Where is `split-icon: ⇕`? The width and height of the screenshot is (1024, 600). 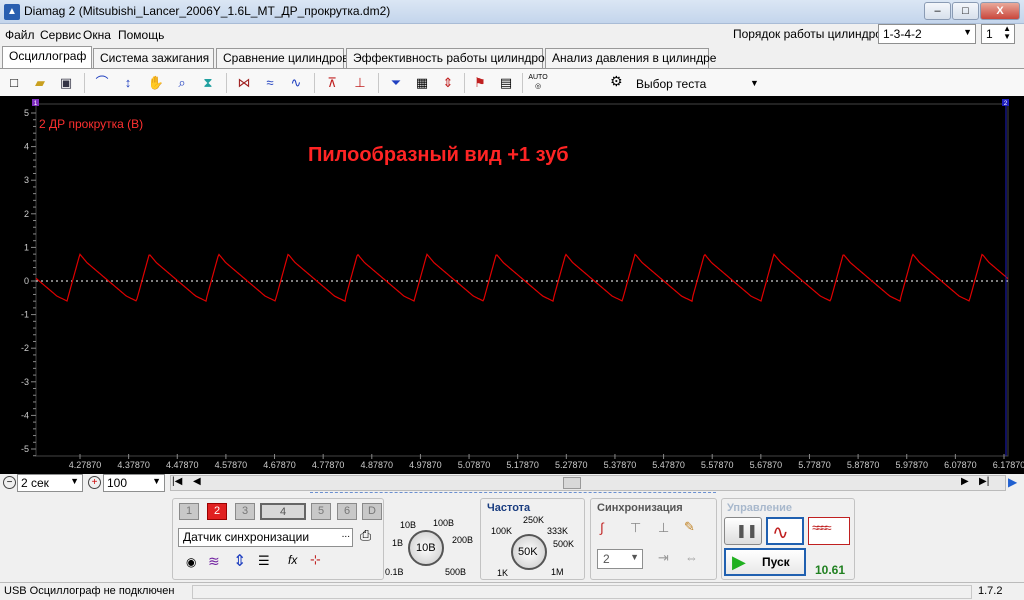 split-icon: ⇕ is located at coordinates (448, 83).